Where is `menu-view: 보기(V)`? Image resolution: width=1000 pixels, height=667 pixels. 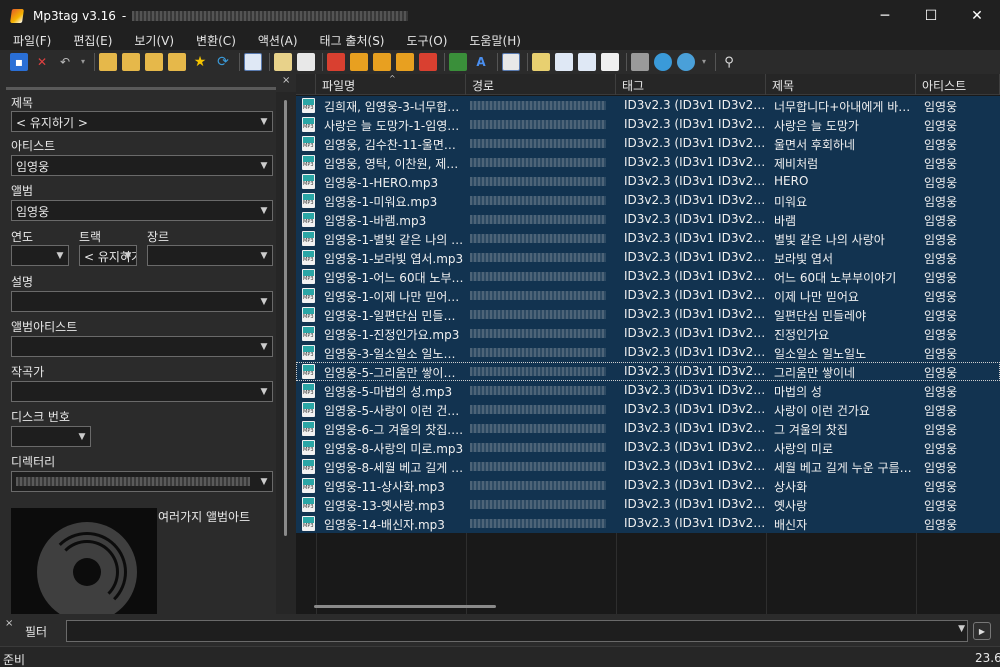 menu-view: 보기(V) is located at coordinates (147, 40).